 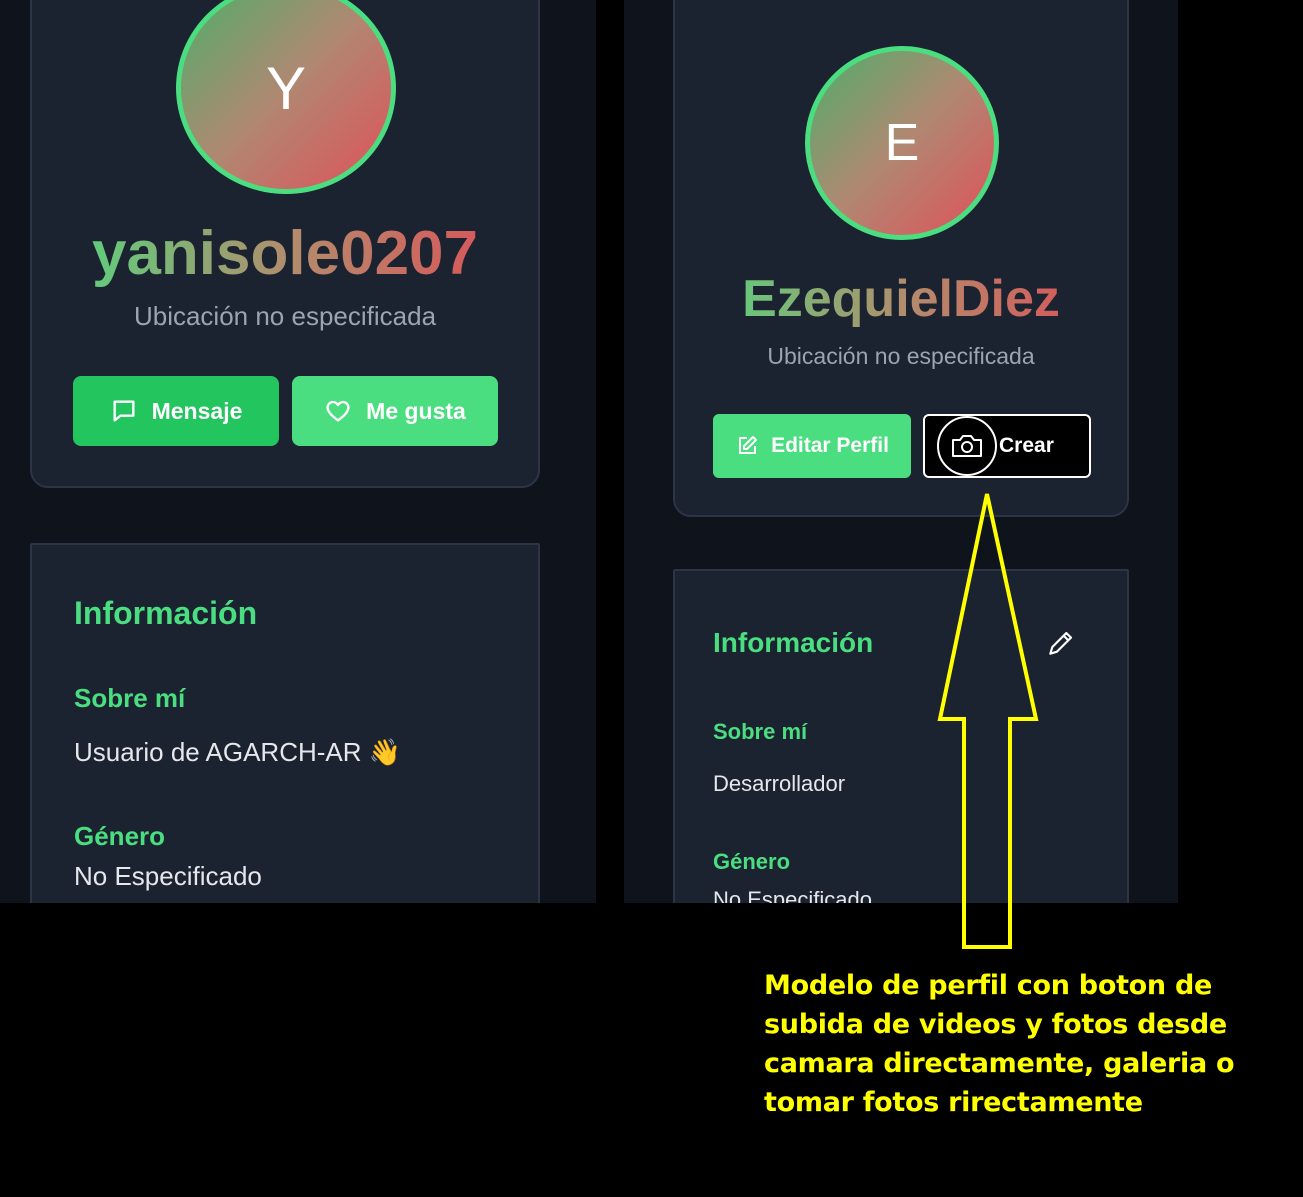 I want to click on like-button-label: Me gusta, so click(x=416, y=410).